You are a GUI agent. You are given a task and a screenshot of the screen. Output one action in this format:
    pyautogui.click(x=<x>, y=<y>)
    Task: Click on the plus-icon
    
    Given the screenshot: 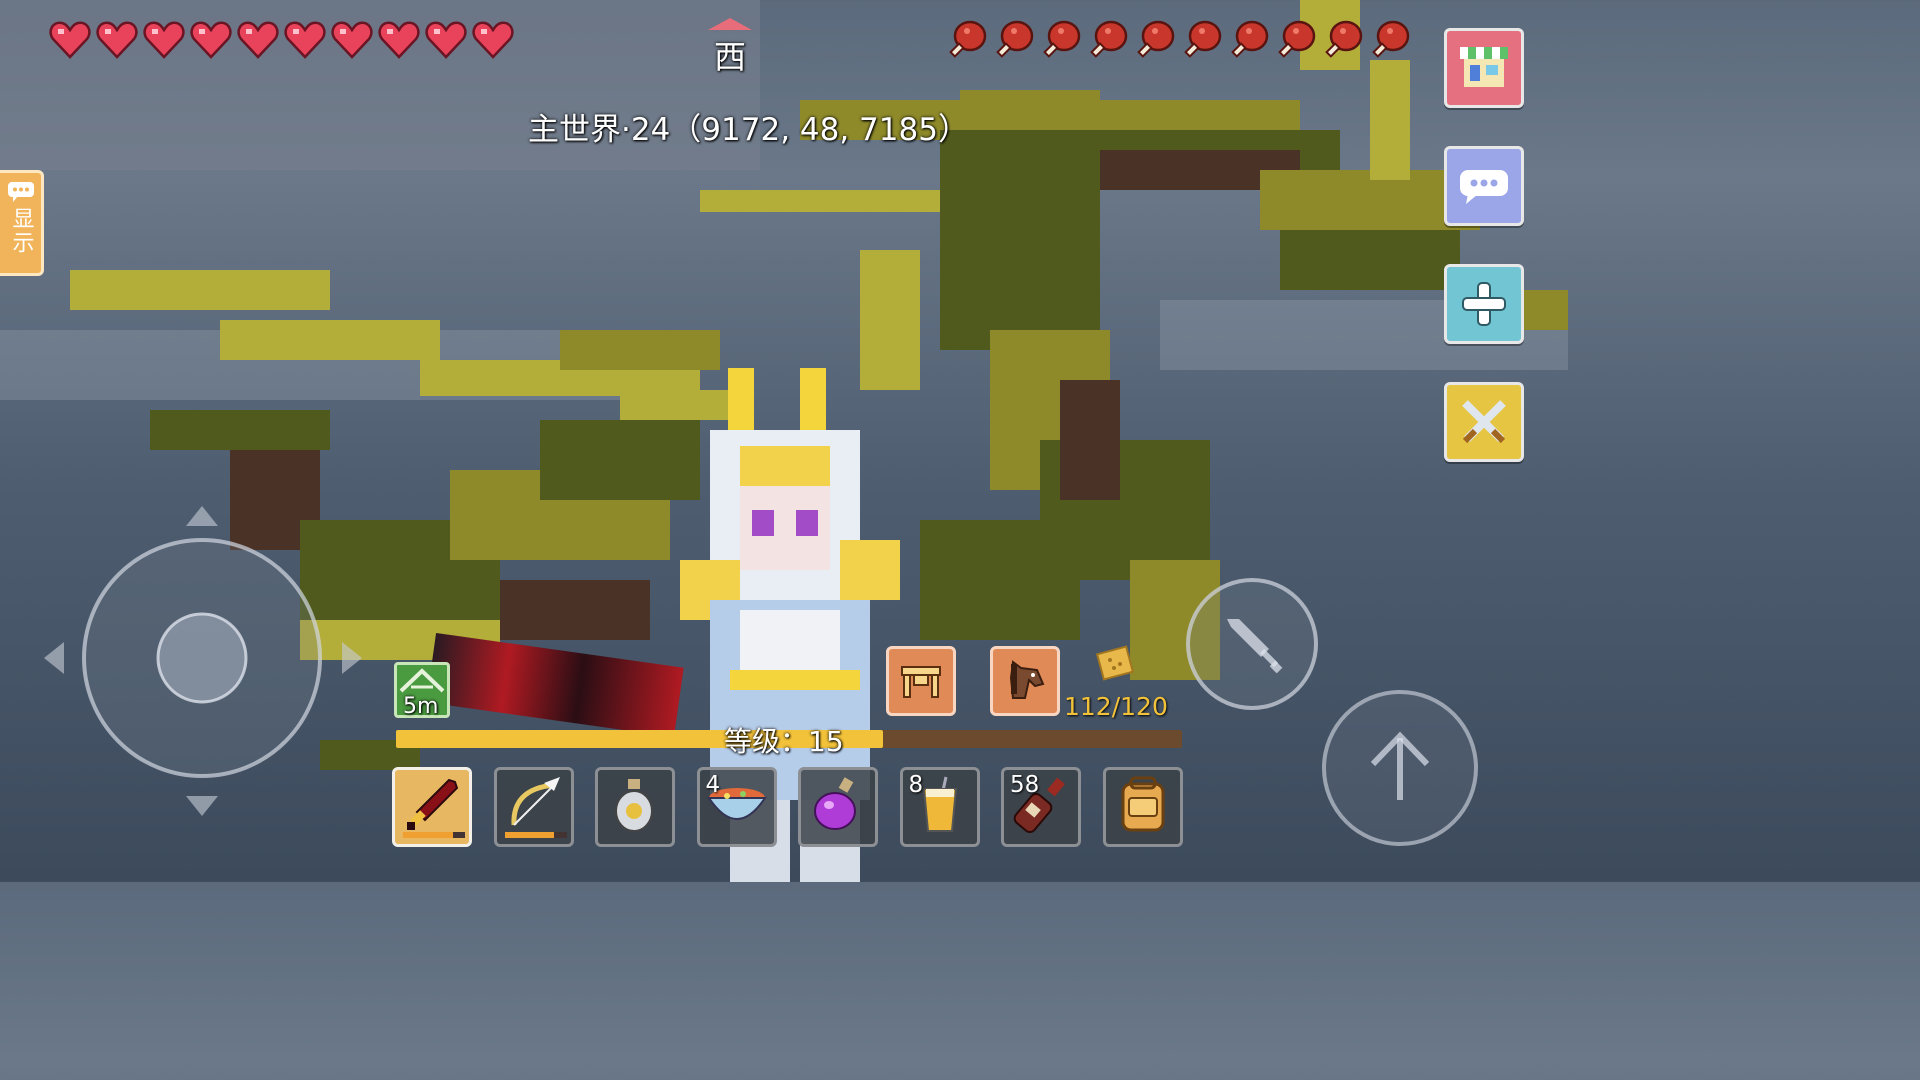 What is the action you would take?
    pyautogui.click(x=1484, y=304)
    